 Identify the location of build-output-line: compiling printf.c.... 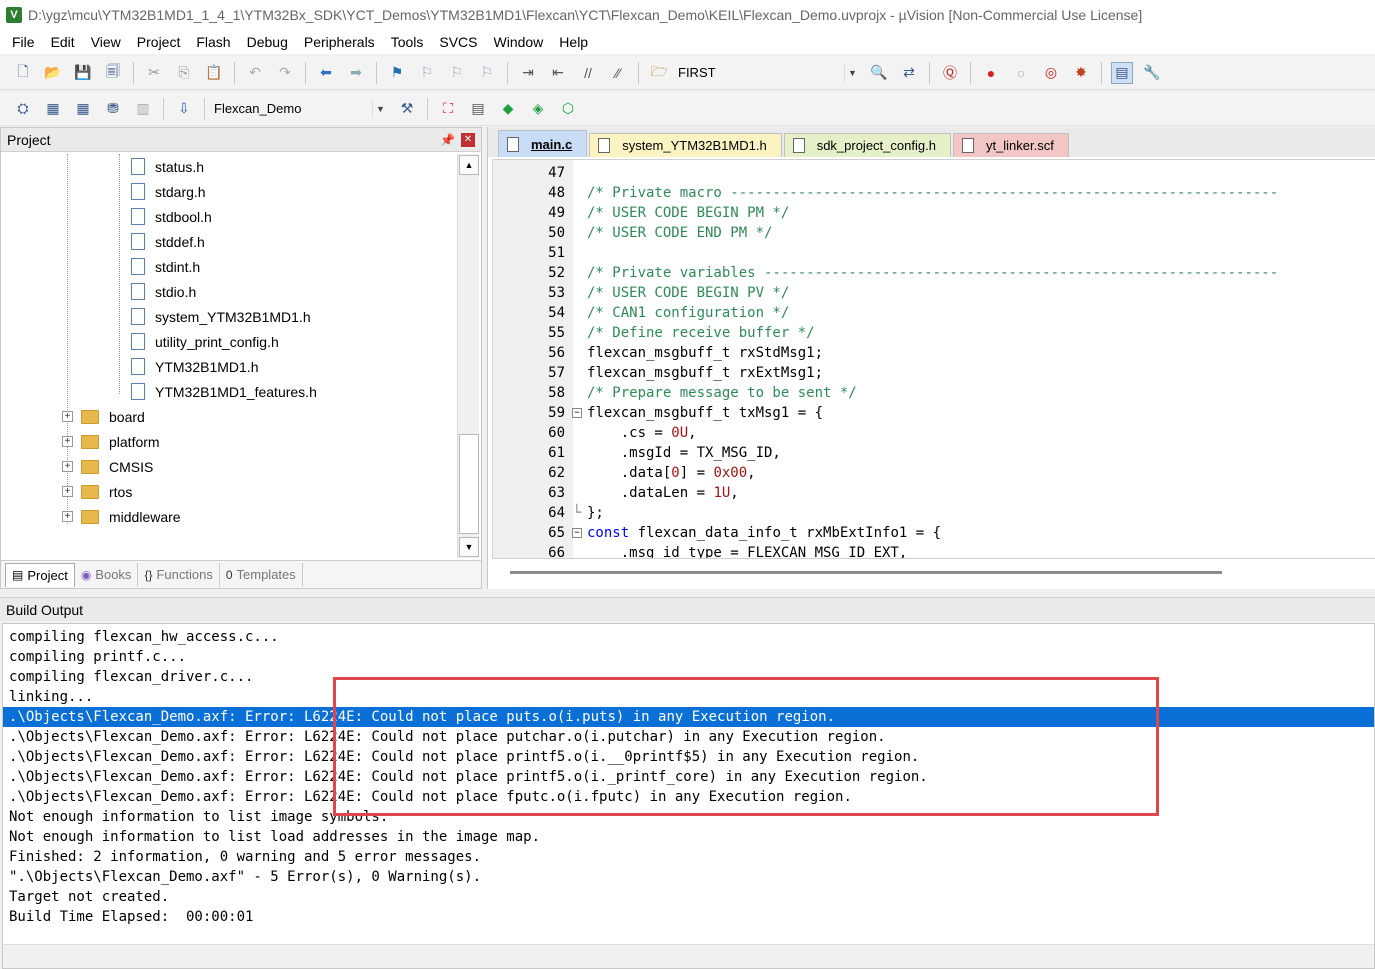
(688, 657).